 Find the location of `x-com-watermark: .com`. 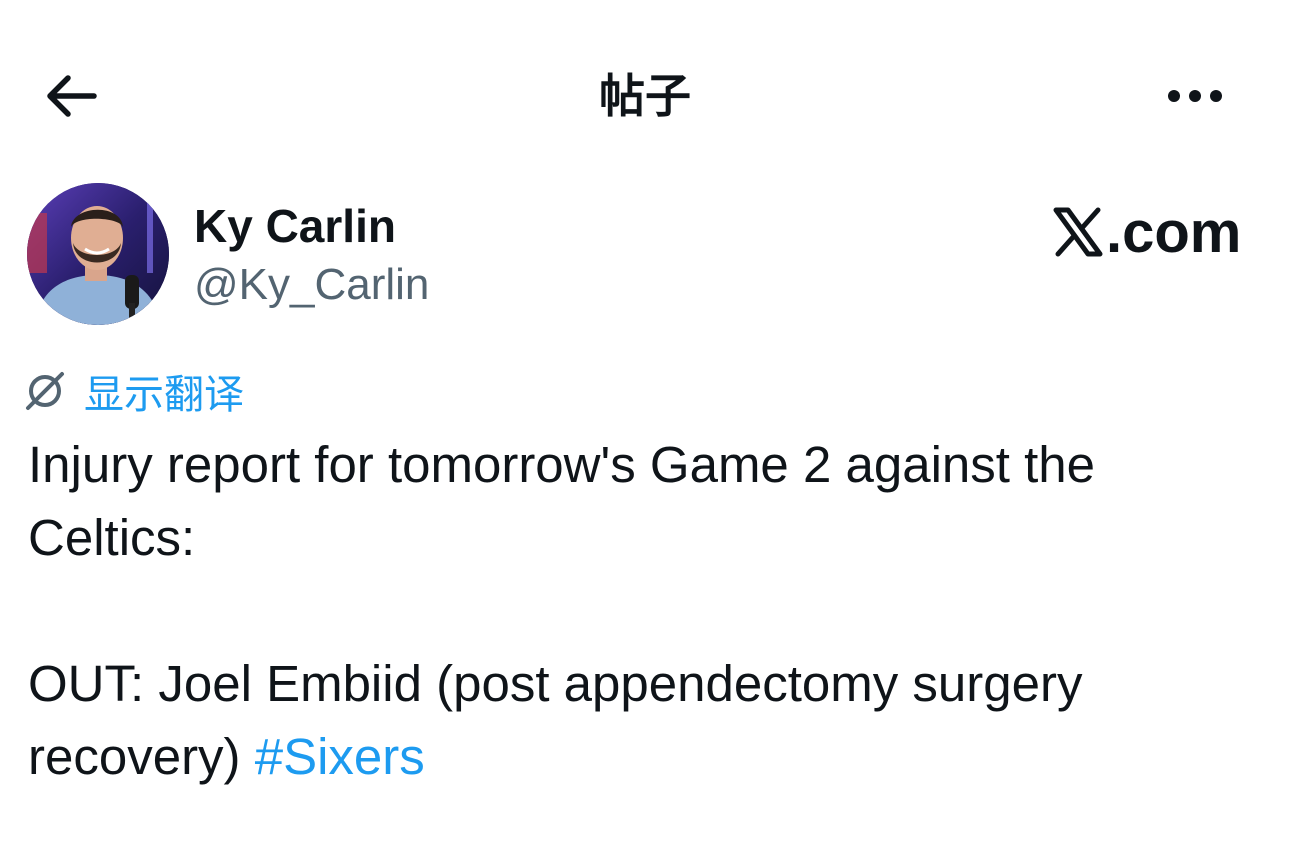

x-com-watermark: .com is located at coordinates (1147, 232).